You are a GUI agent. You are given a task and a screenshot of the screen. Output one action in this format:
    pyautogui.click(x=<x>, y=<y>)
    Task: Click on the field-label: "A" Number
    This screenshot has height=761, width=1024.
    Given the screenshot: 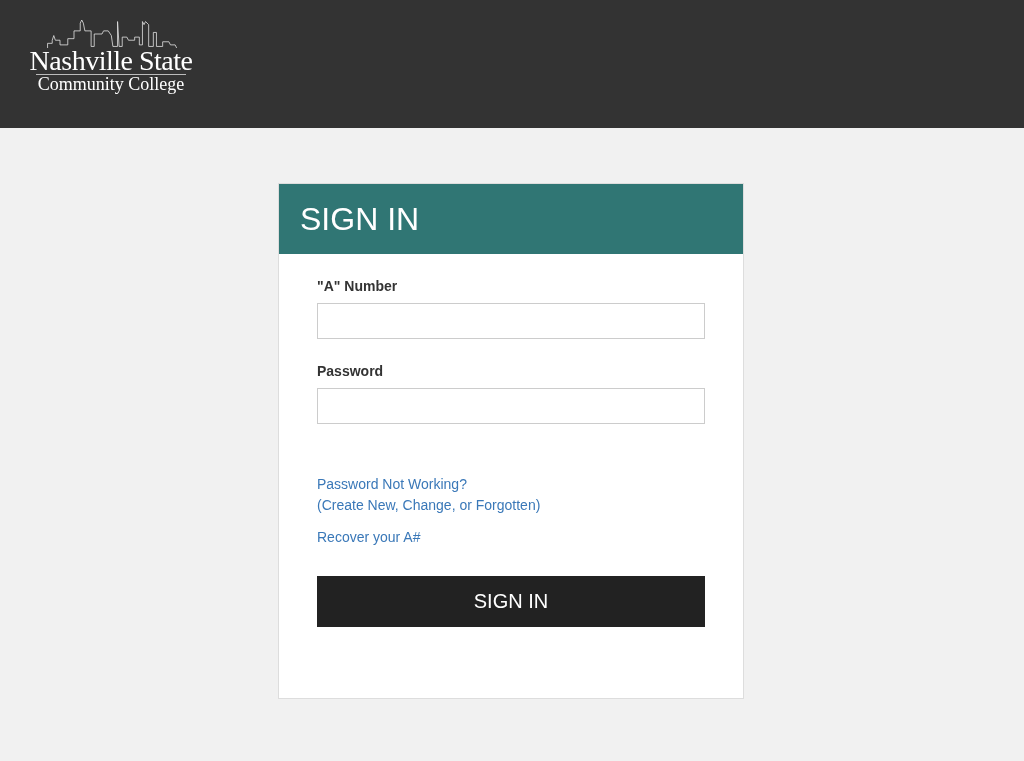 What is the action you would take?
    pyautogui.click(x=358, y=286)
    